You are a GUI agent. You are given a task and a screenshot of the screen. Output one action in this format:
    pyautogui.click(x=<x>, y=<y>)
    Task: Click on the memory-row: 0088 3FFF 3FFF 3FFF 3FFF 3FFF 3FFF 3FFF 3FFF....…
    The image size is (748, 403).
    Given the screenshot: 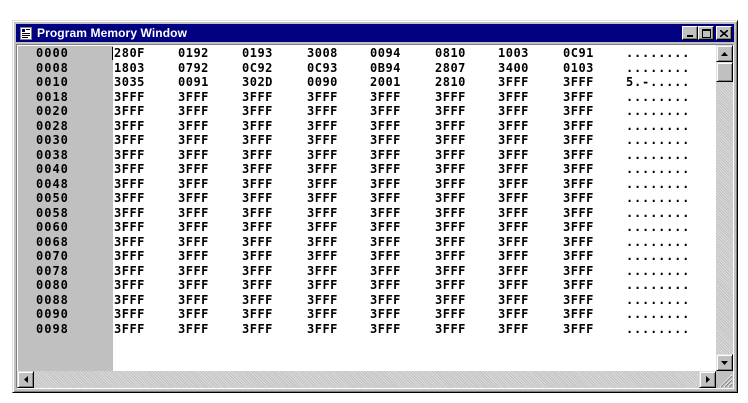 What is the action you would take?
    pyautogui.click(x=366, y=300)
    